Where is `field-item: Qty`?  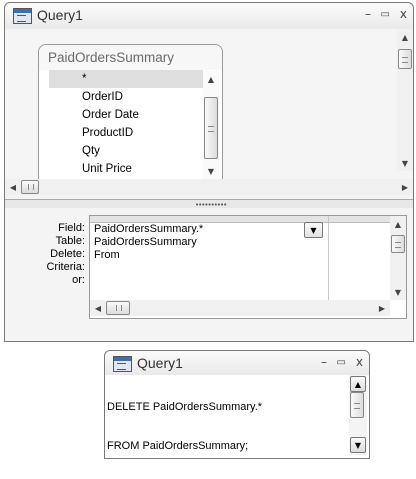 field-item: Qty is located at coordinates (126, 151).